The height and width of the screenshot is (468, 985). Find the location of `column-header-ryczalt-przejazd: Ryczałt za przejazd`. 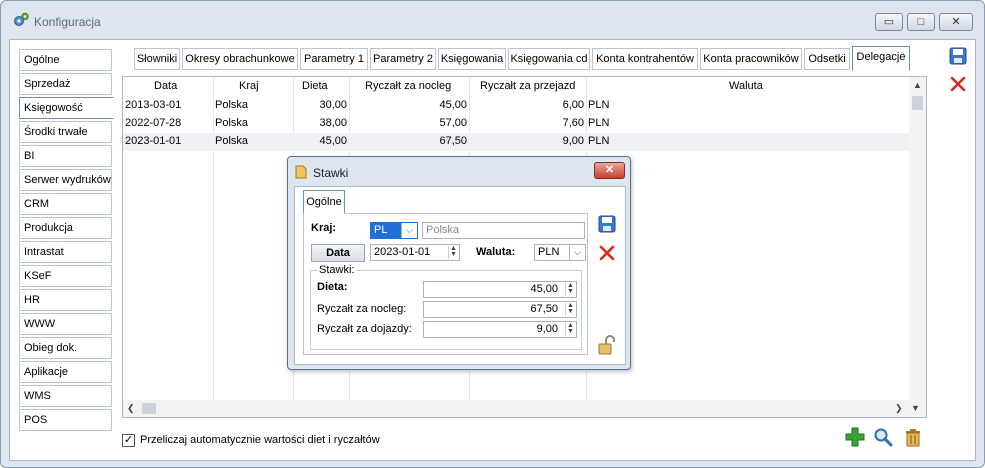

column-header-ryczalt-przejazd: Ryczałt za przejazd is located at coordinates (527, 86).